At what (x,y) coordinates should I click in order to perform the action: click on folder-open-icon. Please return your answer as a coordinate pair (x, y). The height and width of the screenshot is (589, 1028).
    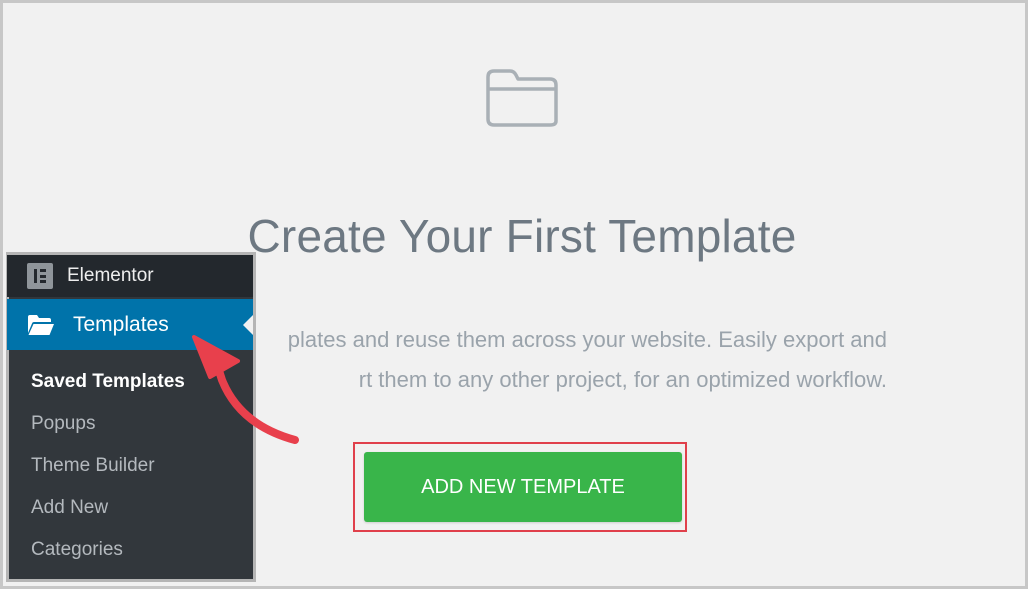
    Looking at the image, I should click on (41, 324).